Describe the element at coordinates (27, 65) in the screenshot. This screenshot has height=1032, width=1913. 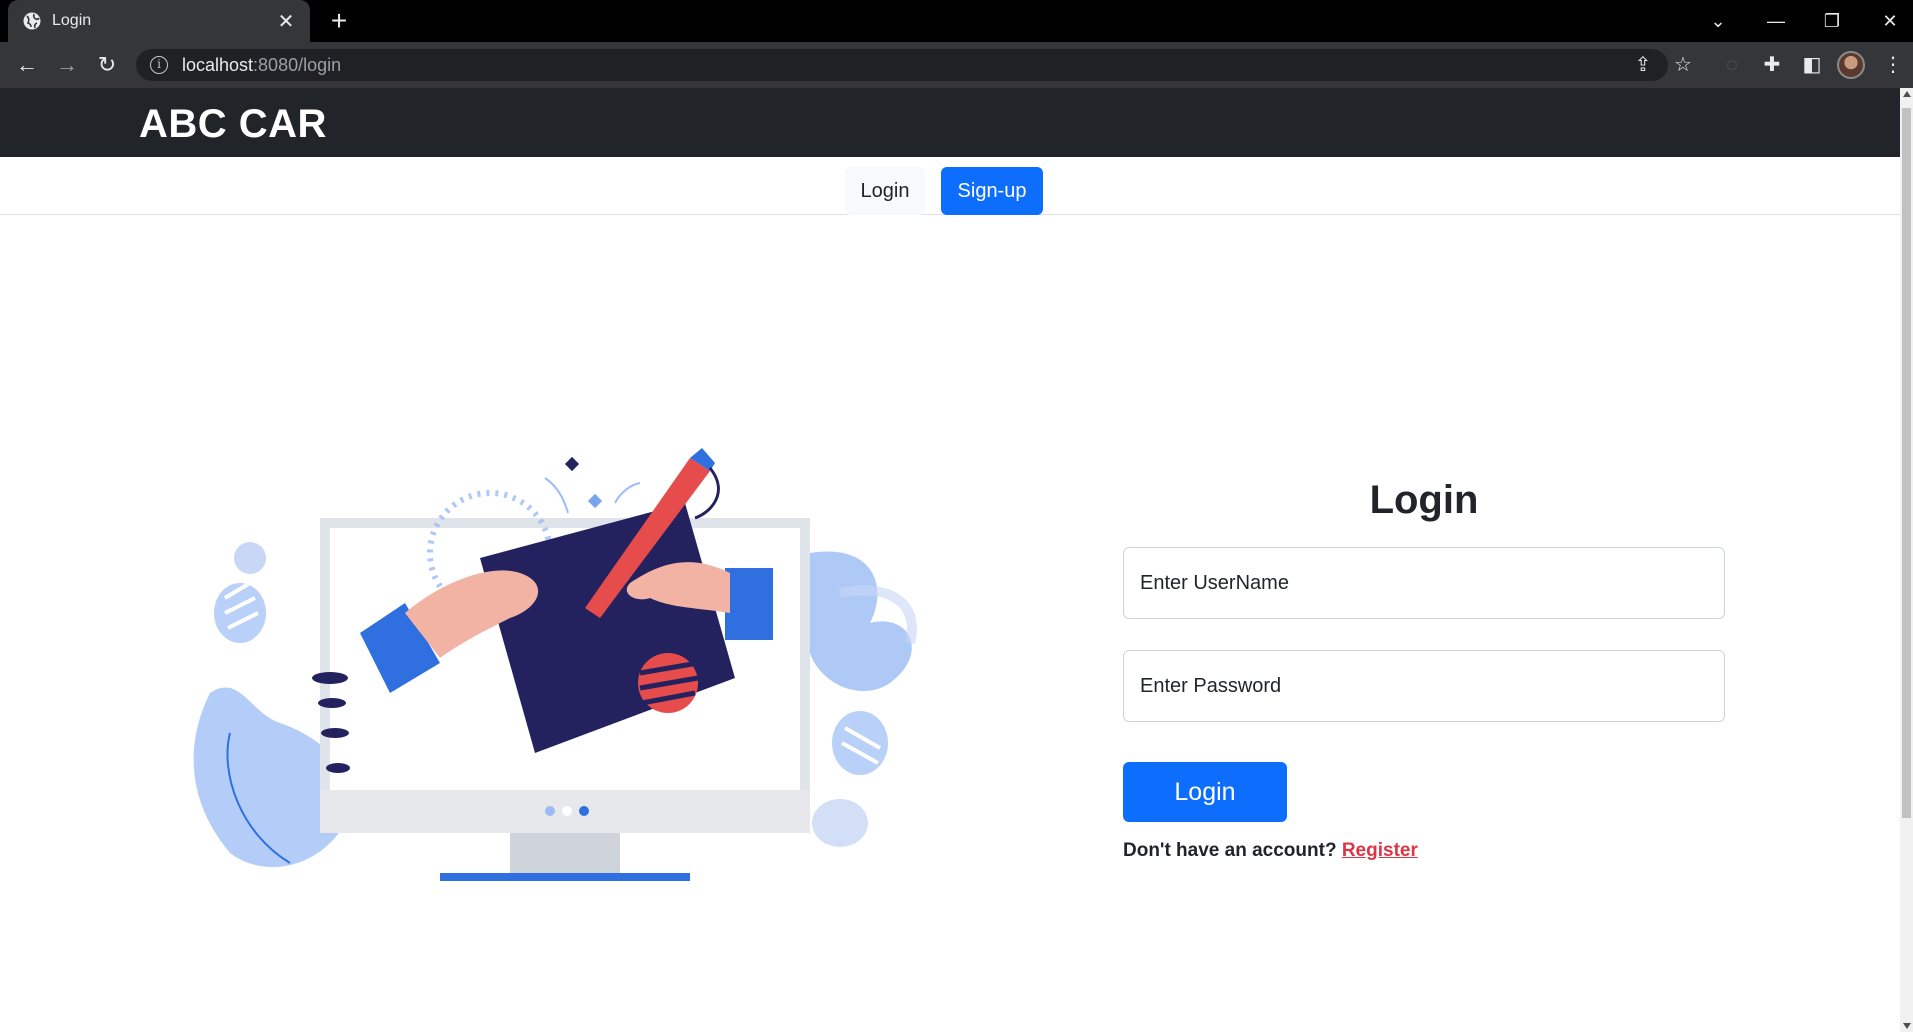
I see `back-icon: ←` at that location.